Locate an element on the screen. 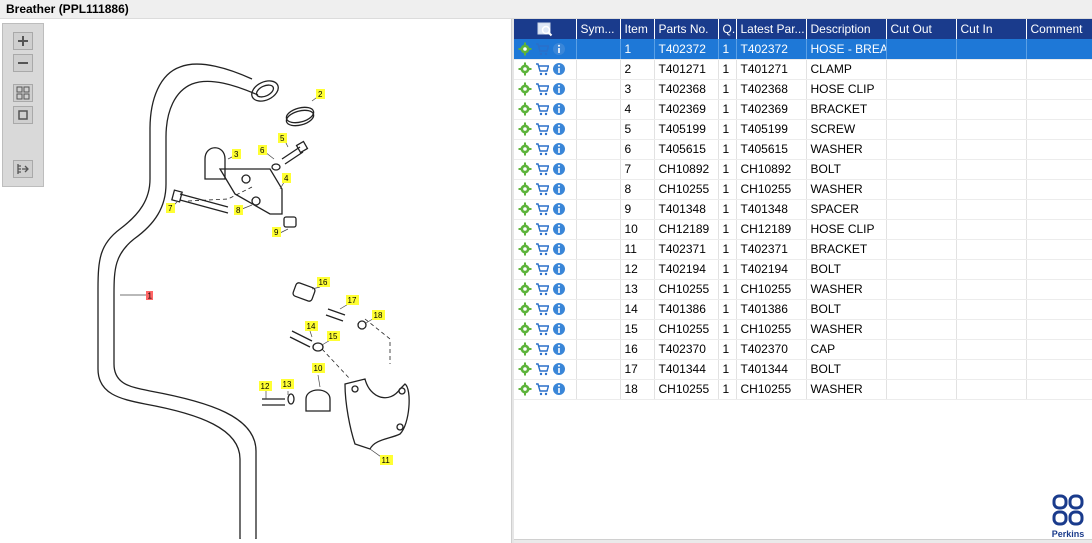  column-header-icons is located at coordinates (545, 29).